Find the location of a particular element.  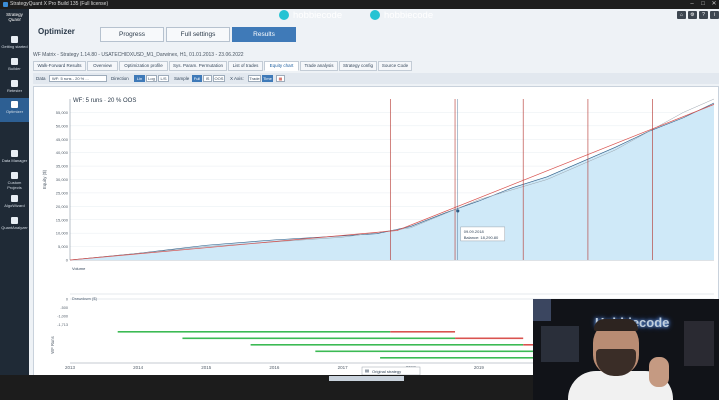

direction-lin-button: Lin is located at coordinates (139, 78).